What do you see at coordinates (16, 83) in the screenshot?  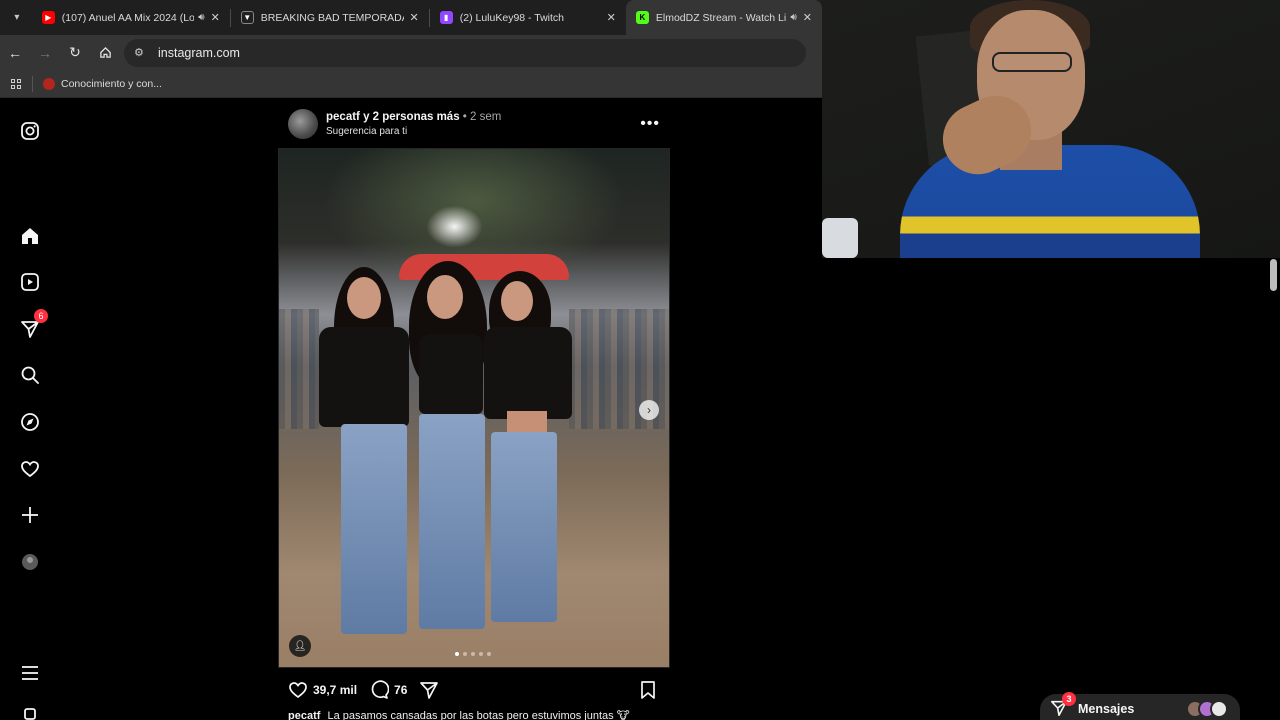 I see `apps-icon` at bounding box center [16, 83].